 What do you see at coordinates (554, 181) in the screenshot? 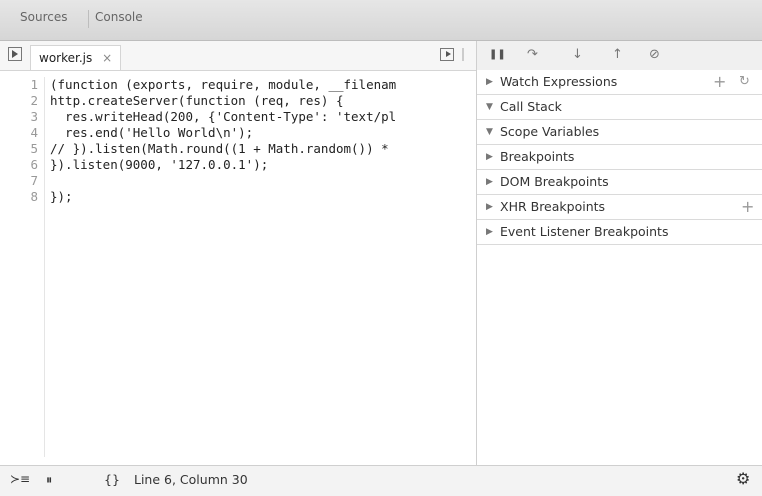
I see `section-label: DOM Breakpoints` at bounding box center [554, 181].